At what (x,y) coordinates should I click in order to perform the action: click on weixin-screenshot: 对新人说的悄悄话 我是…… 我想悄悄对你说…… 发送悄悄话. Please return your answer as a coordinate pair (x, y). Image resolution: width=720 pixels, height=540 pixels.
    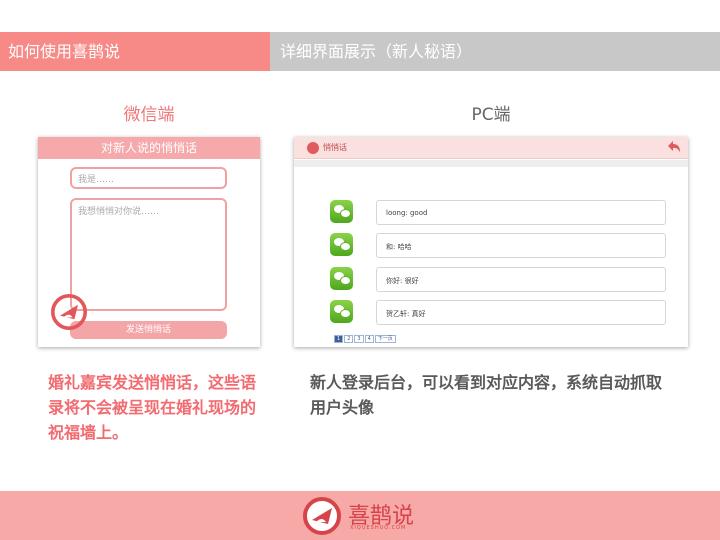
    Looking at the image, I should click on (149, 242).